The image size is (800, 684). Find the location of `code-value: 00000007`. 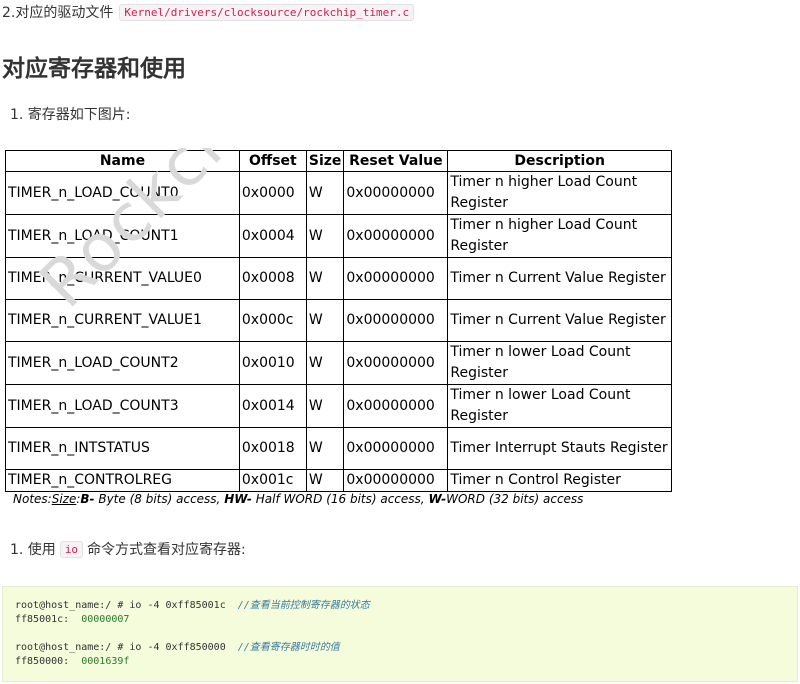

code-value: 00000007 is located at coordinates (105, 619).